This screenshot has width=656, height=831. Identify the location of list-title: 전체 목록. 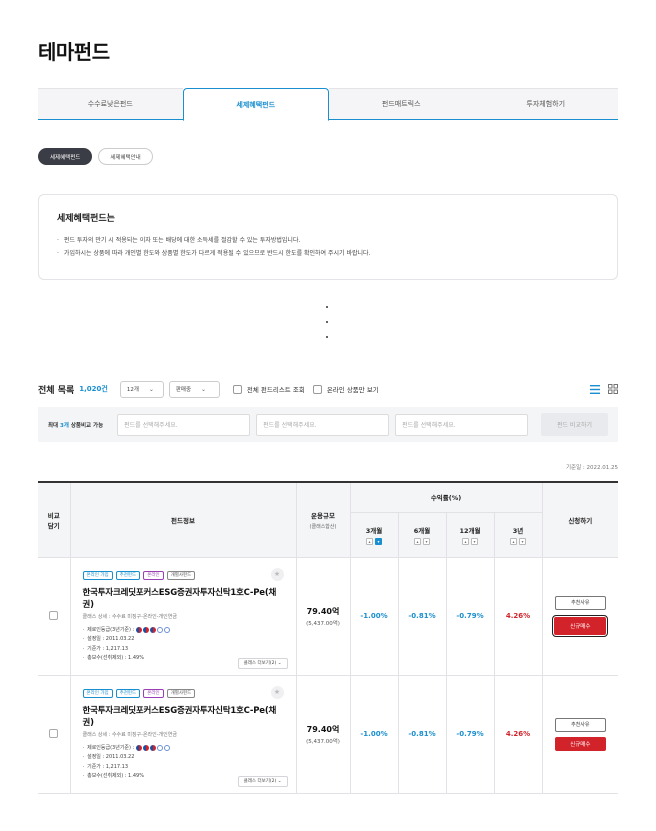
(56, 390).